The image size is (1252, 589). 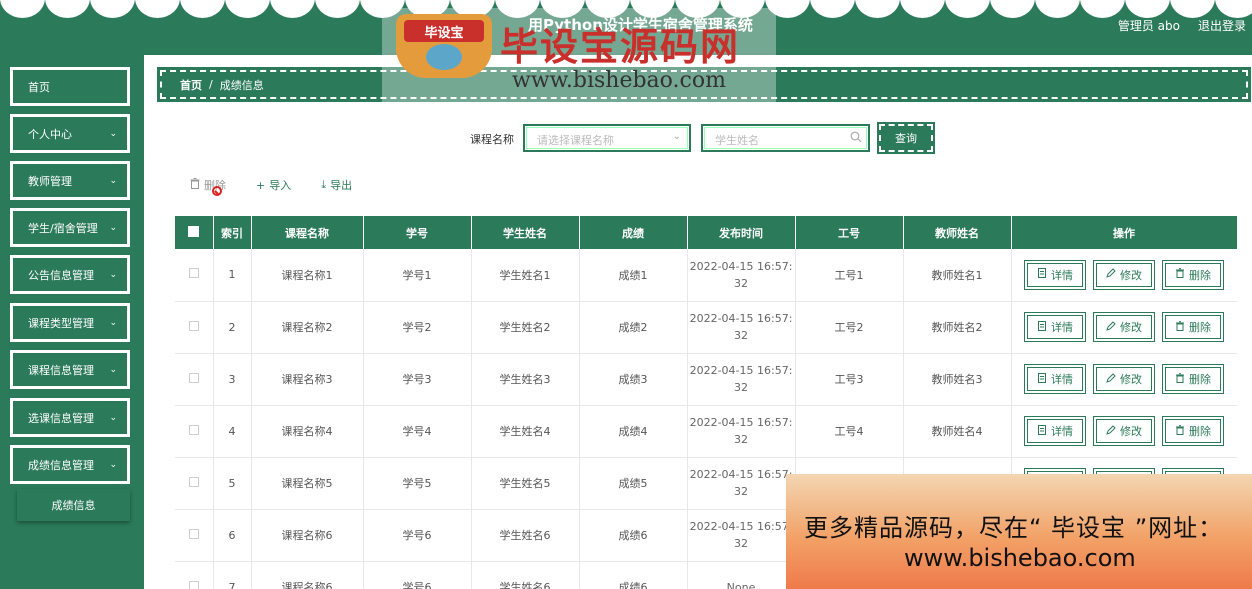 I want to click on batch-delete-button: 删除, so click(x=208, y=186).